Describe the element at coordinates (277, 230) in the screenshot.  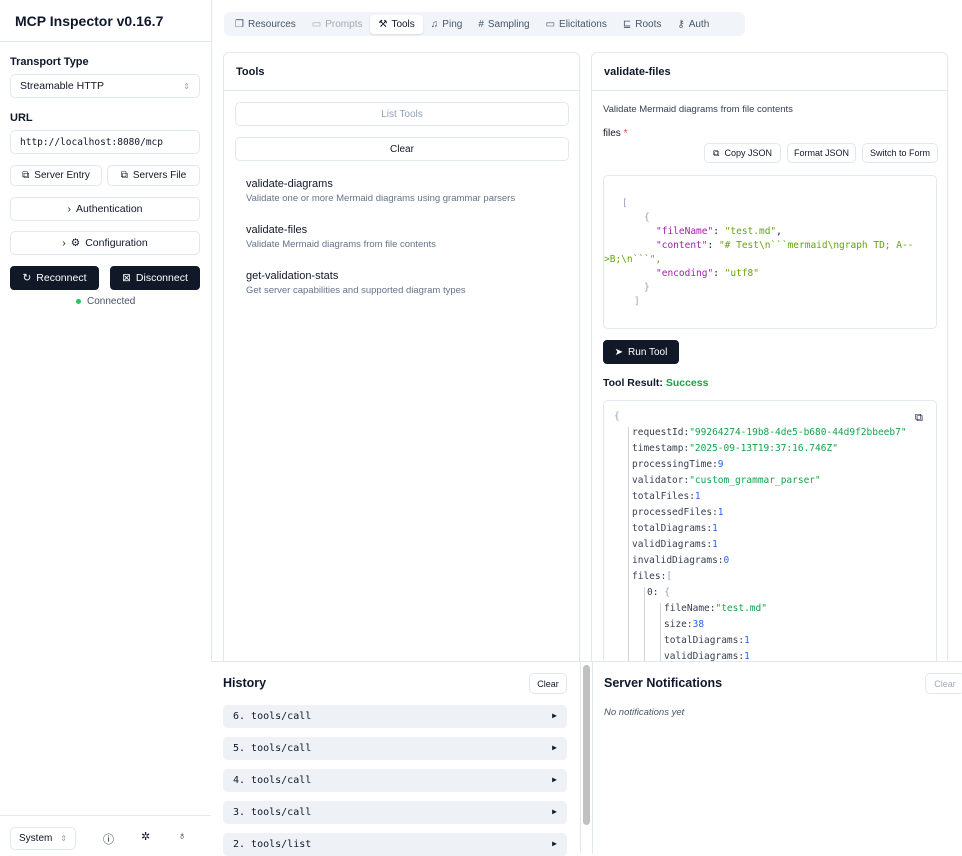
I see `tool-name: validate-files` at that location.